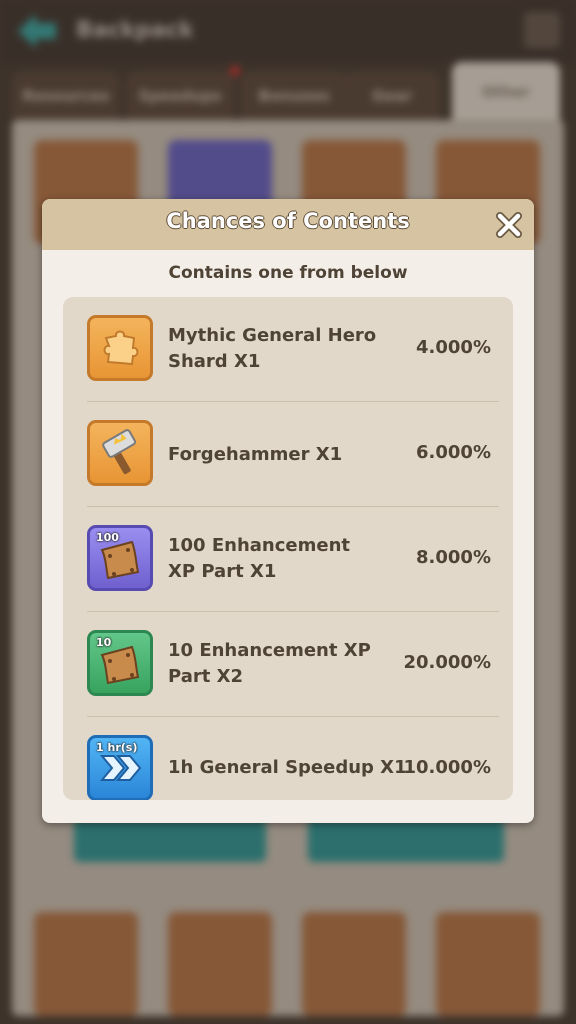  I want to click on modal-header: Chances of Contents, so click(288, 224).